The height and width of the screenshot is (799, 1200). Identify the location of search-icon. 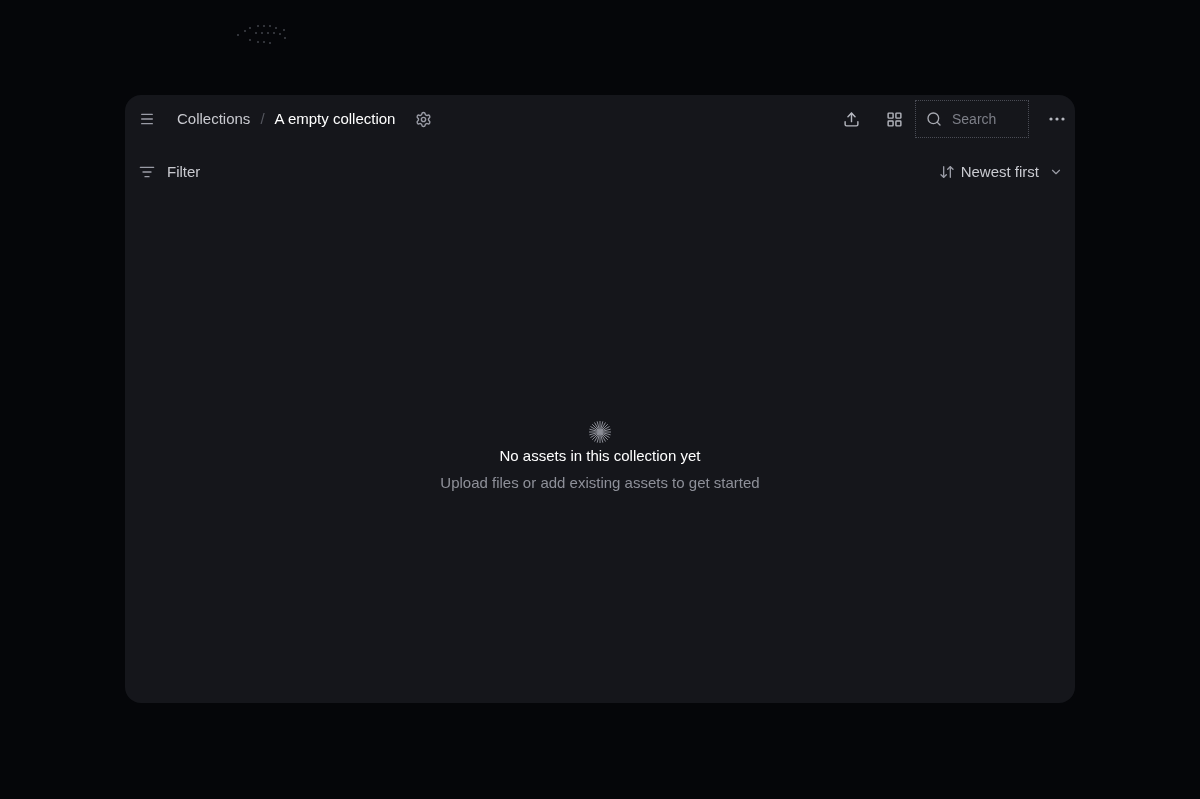
(934, 119).